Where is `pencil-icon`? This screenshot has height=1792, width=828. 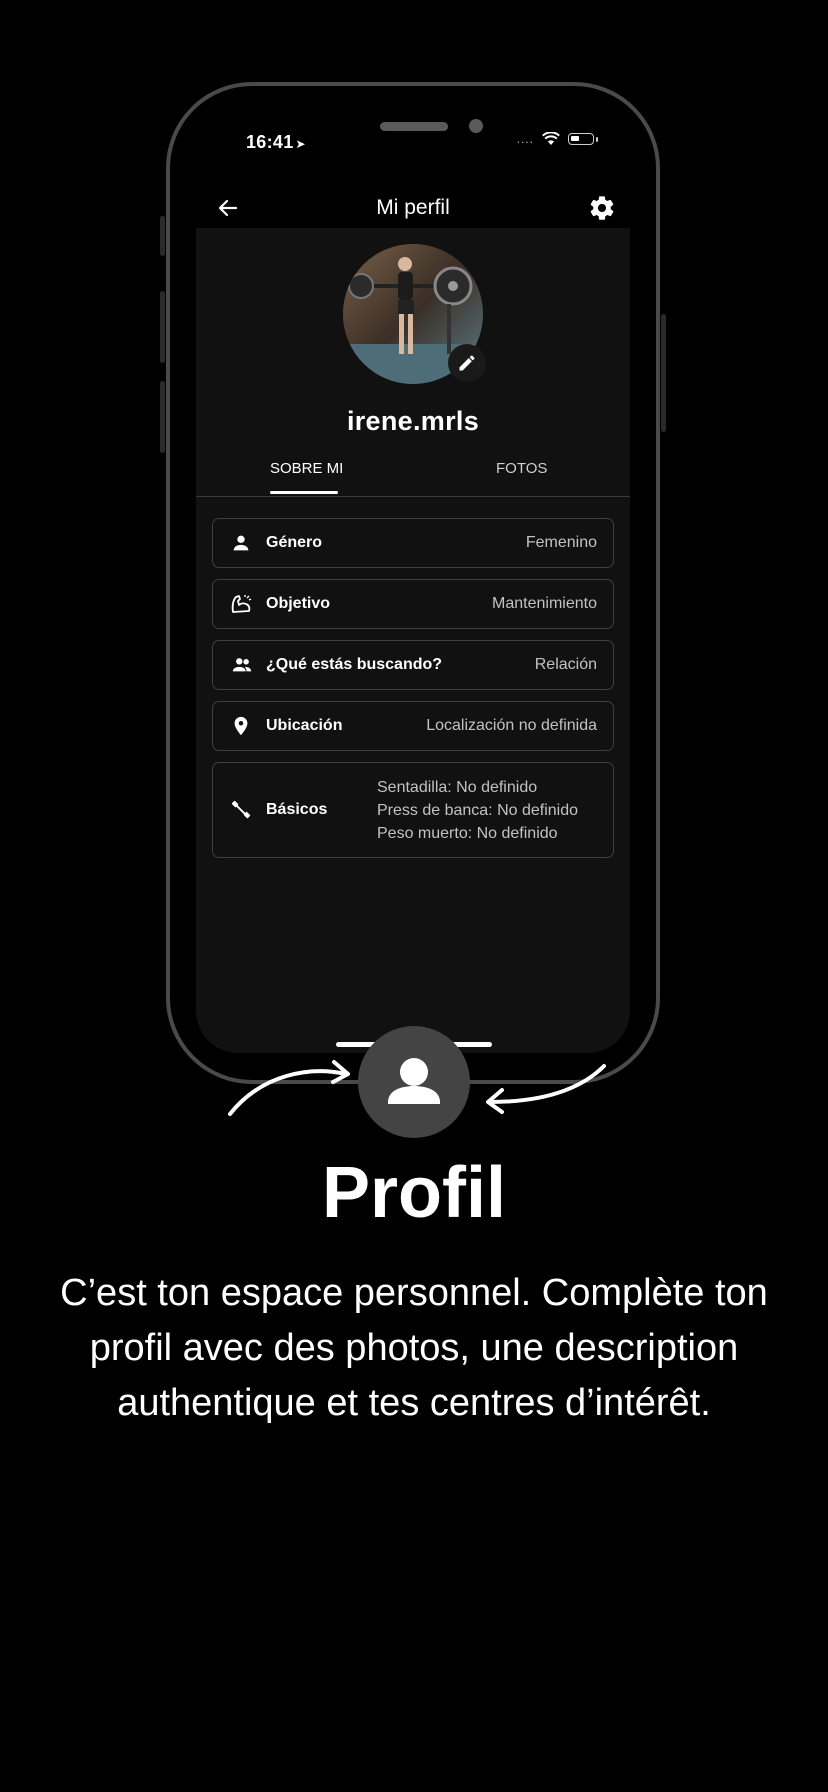
pencil-icon is located at coordinates (467, 363).